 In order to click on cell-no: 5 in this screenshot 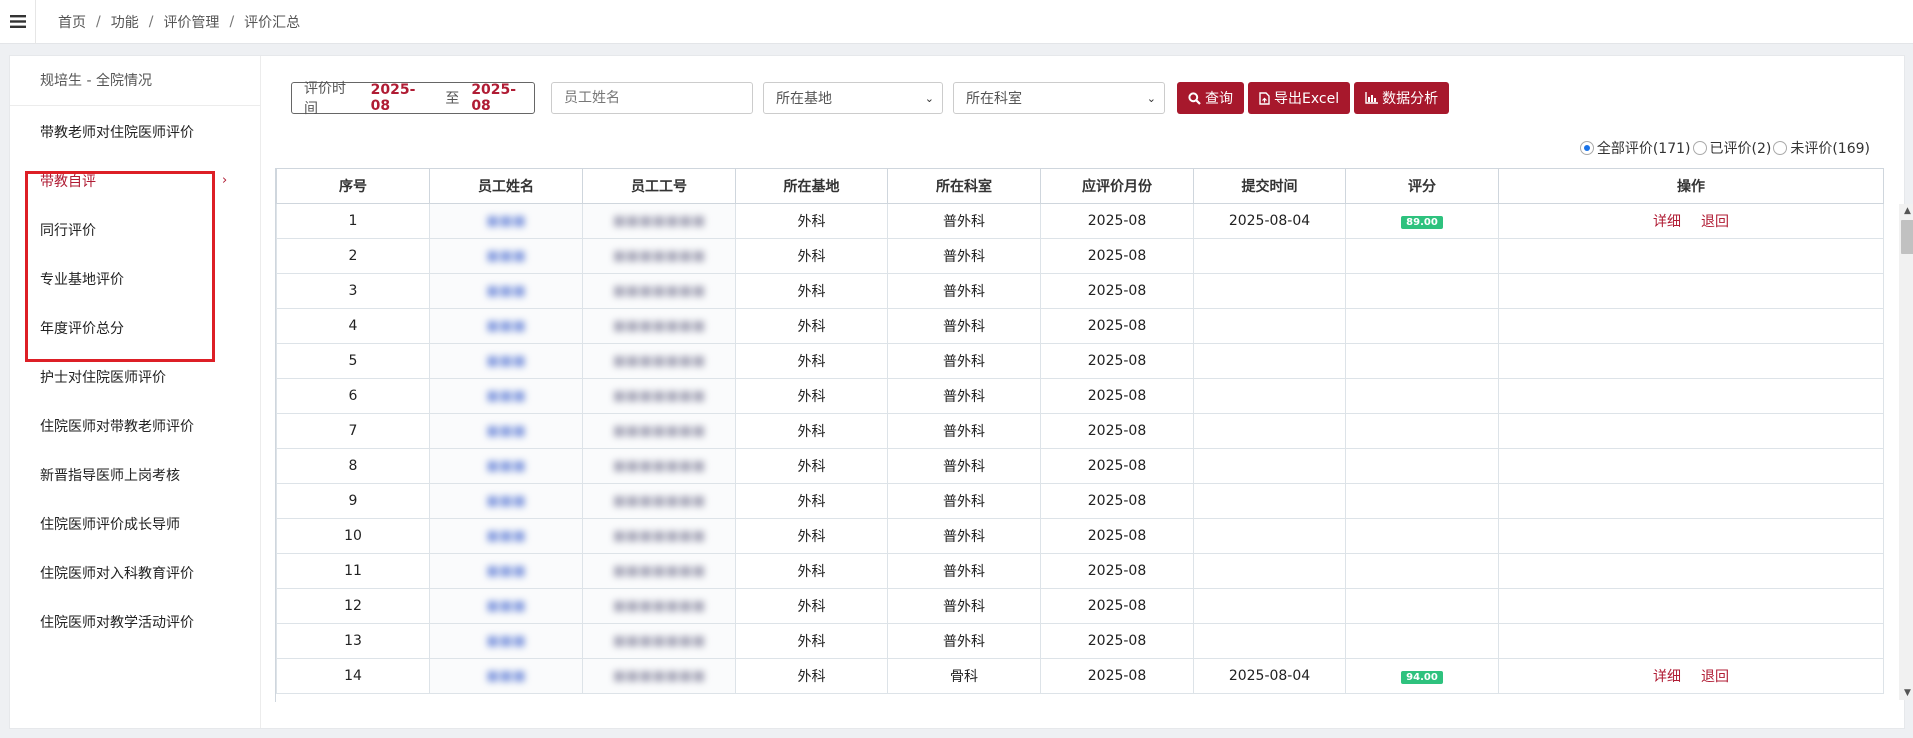, I will do `click(353, 361)`.